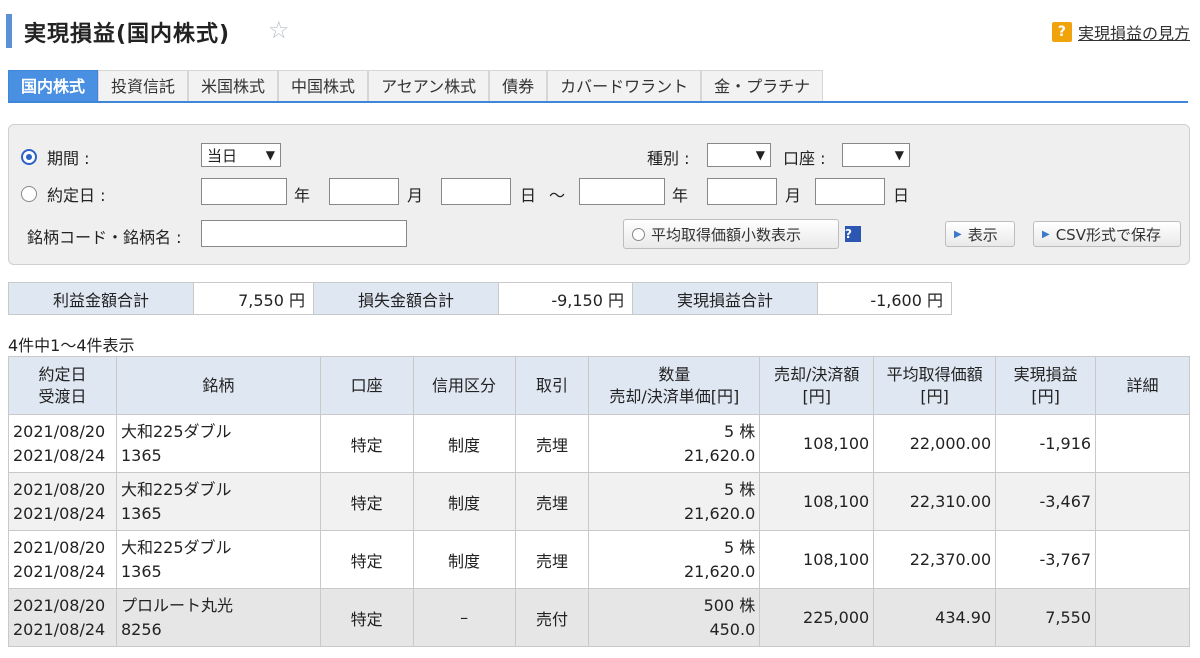 The height and width of the screenshot is (658, 1200). Describe the element at coordinates (624, 85) in the screenshot. I see `tab-covered-warrant: カバードワラント` at that location.